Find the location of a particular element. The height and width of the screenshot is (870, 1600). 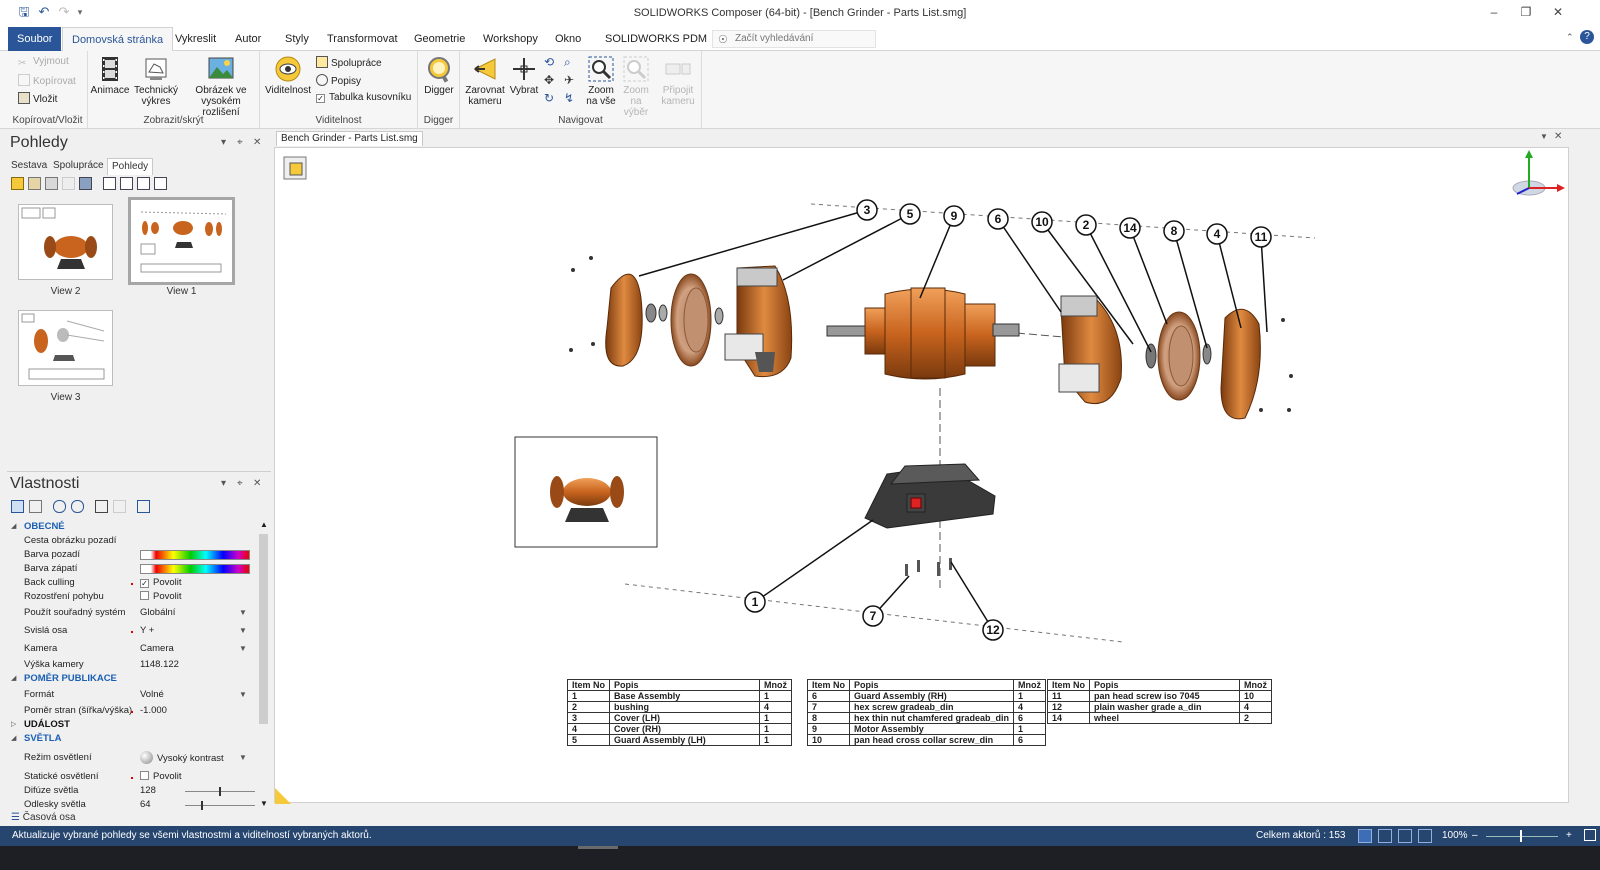

rotate-icon: ⟲ is located at coordinates (549, 62).